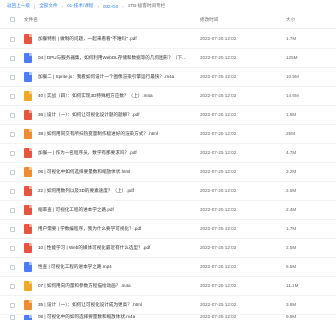 This screenshot has width=336, height=320. What do you see at coordinates (209, 20) in the screenshot?
I see `column-header-time: 修改时间` at bounding box center [209, 20].